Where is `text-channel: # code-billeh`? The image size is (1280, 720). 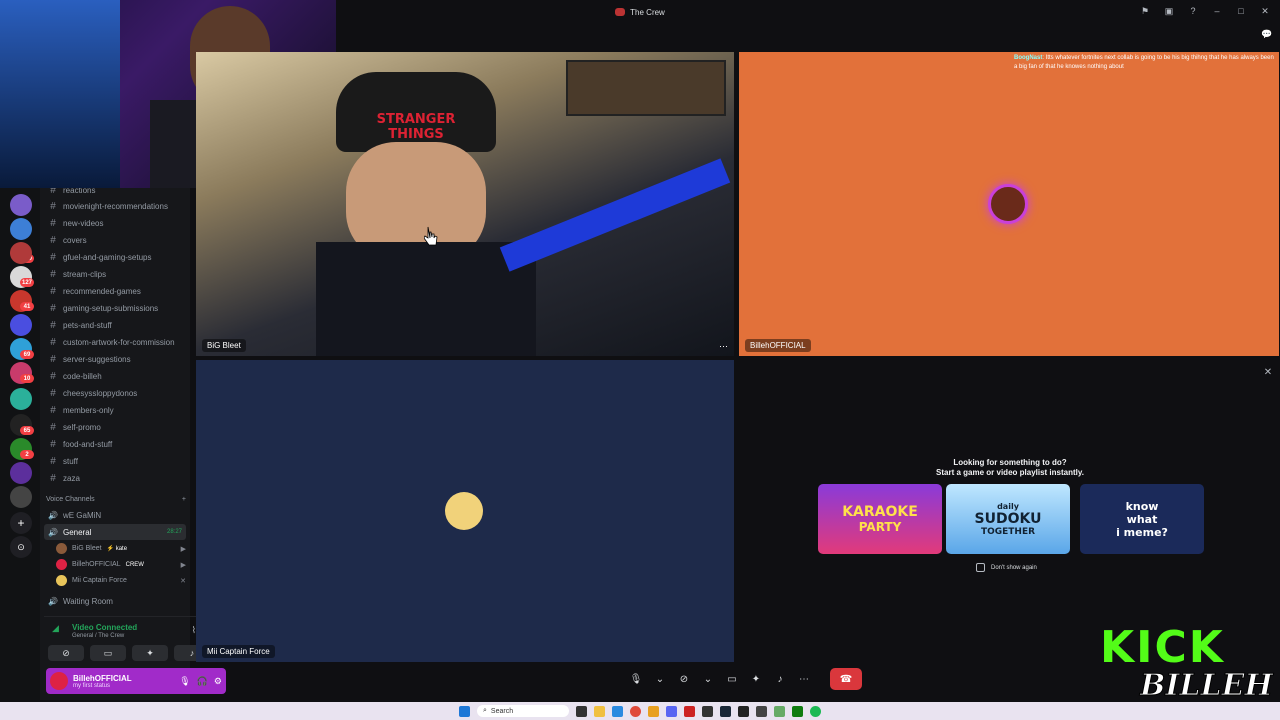 text-channel: # code-billeh is located at coordinates (118, 376).